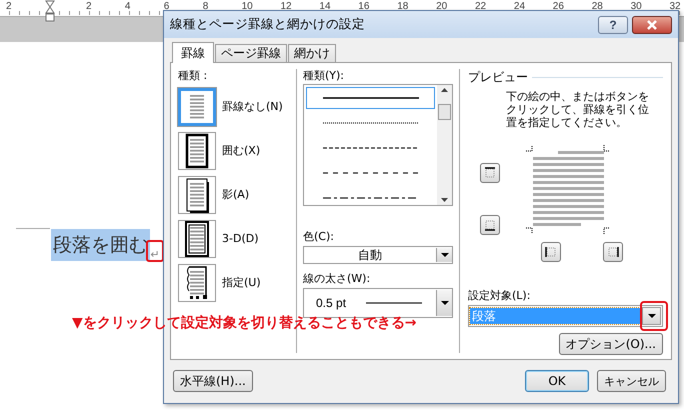 The width and height of the screenshot is (684, 413). What do you see at coordinates (237, 238) in the screenshot?
I see `border-setting-option: 3-D(D)` at bounding box center [237, 238].